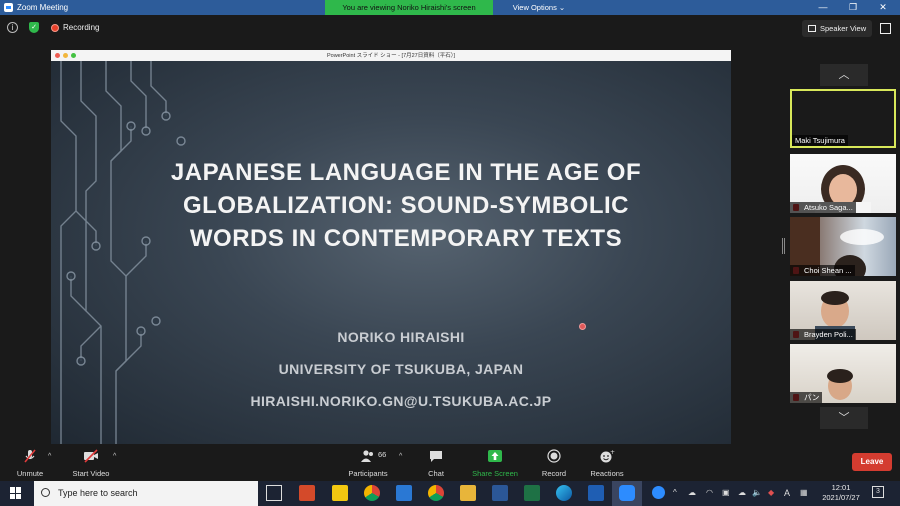 The height and width of the screenshot is (506, 900). I want to click on reactions-button: + Reactions, so click(607, 461).